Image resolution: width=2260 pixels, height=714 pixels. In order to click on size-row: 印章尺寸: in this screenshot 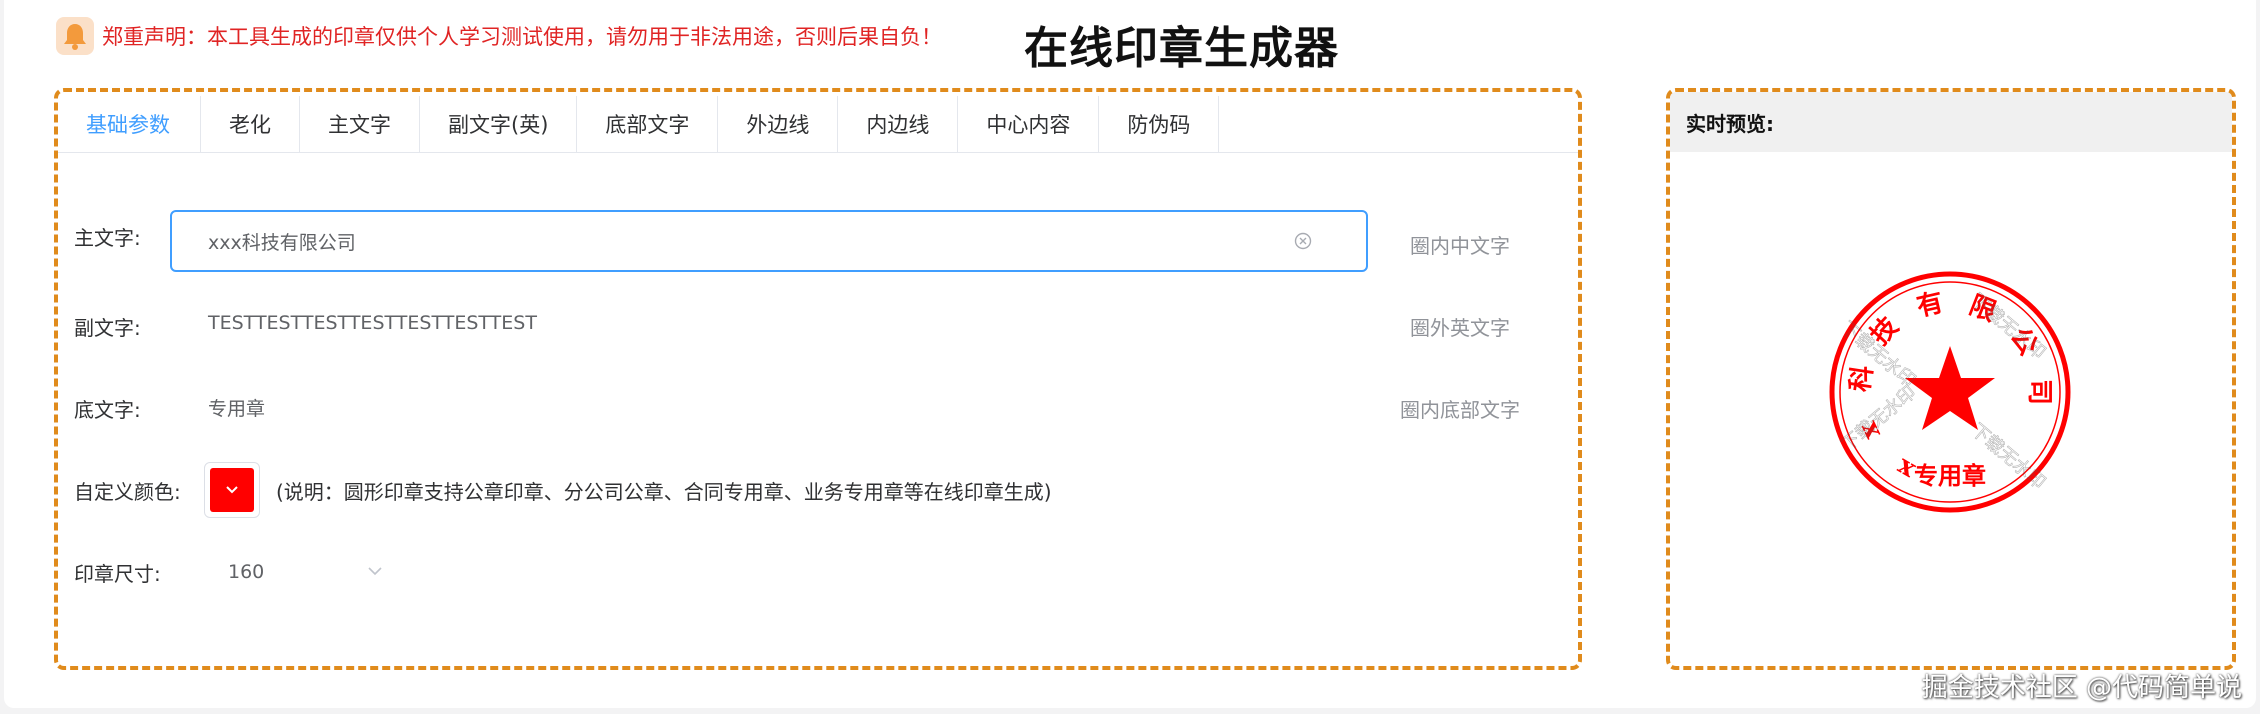, I will do `click(130, 572)`.